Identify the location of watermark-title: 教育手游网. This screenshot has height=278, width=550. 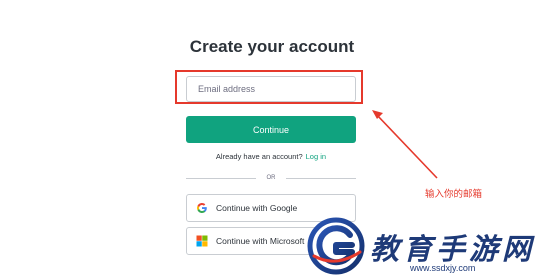
(453, 249).